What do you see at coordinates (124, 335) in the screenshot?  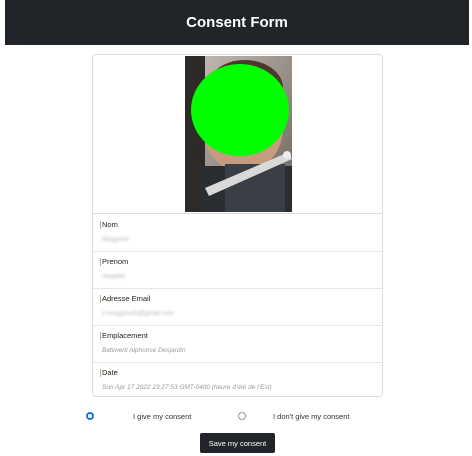 I see `field-label-emplacement: Emplacement` at bounding box center [124, 335].